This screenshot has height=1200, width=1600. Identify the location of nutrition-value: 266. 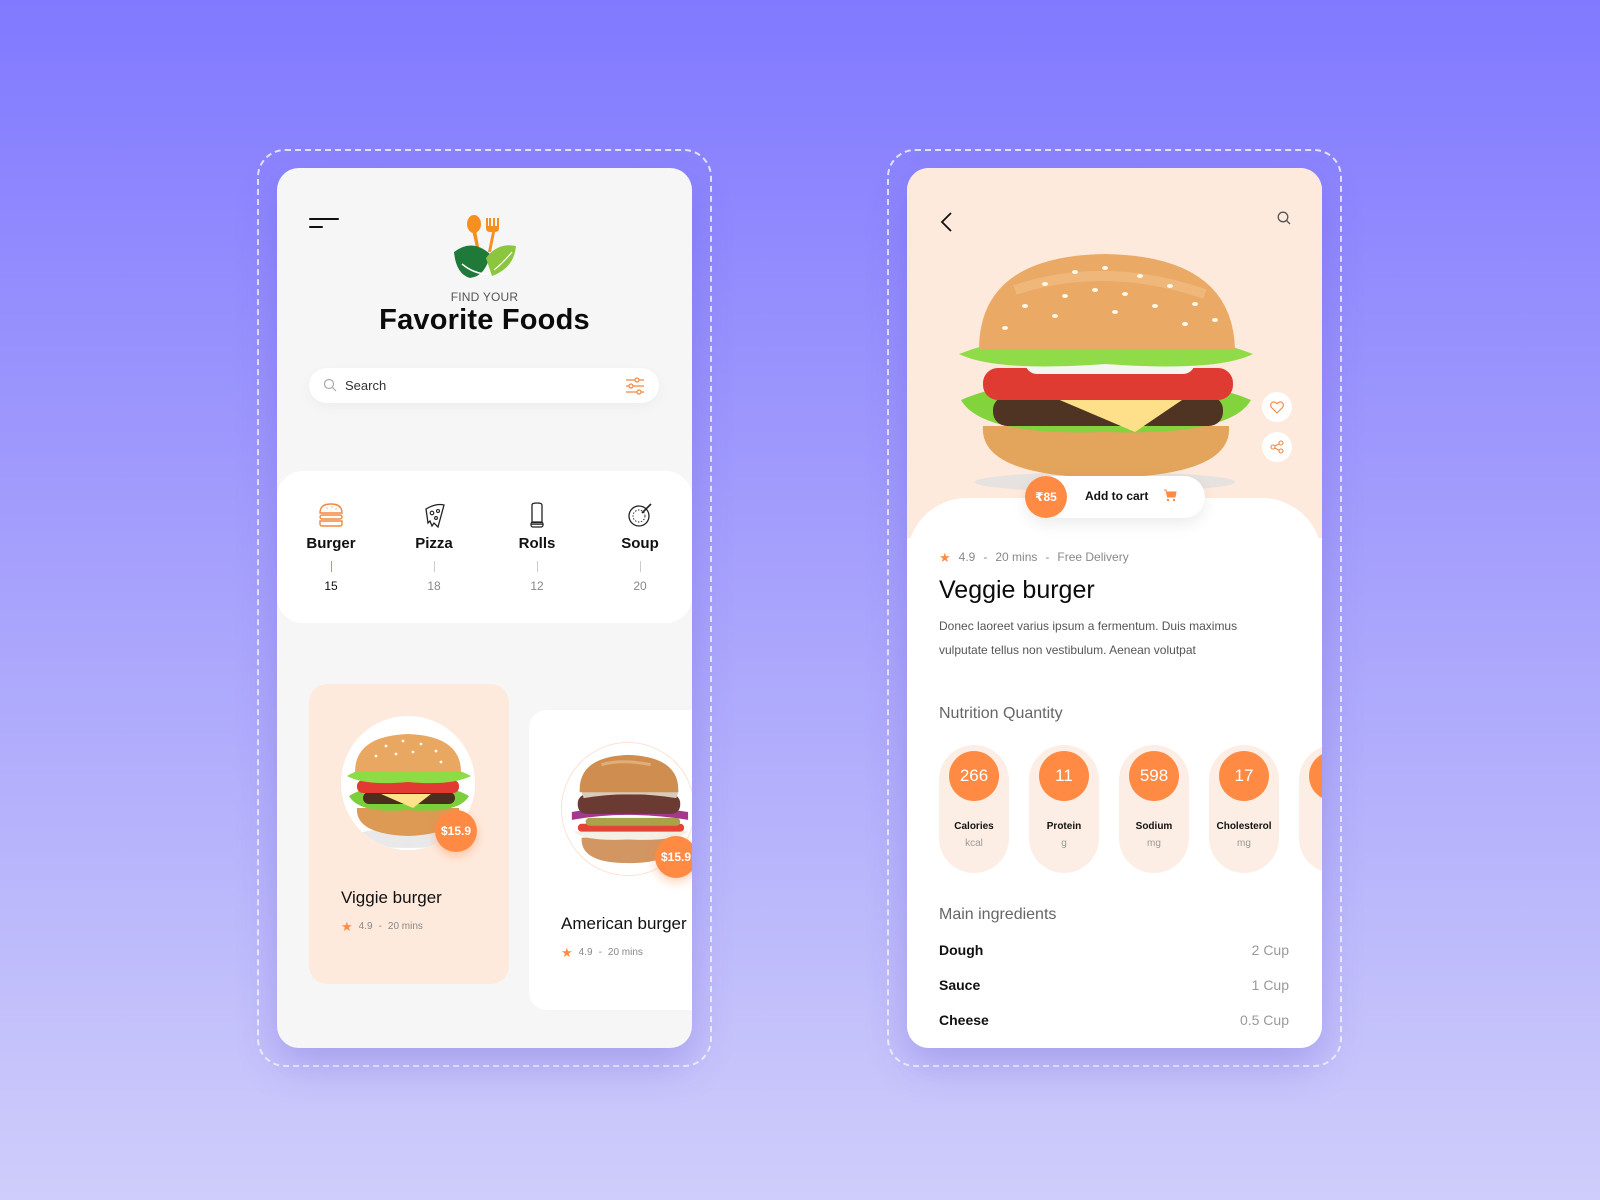
(974, 776).